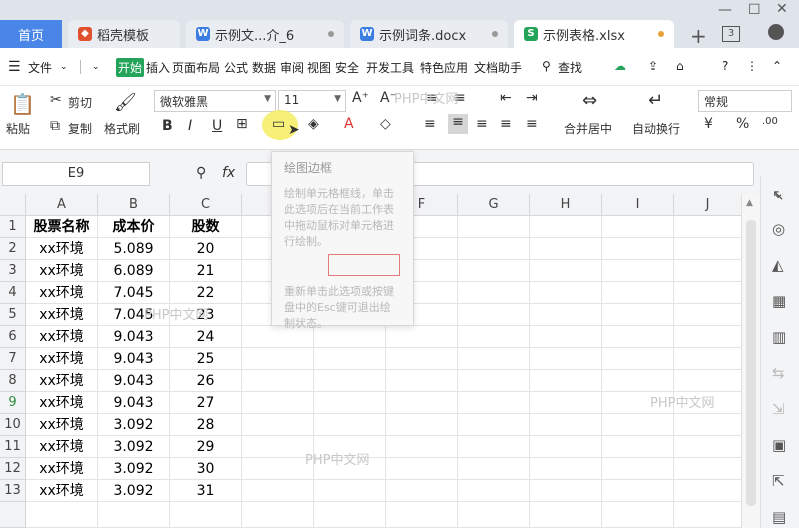  I want to click on wrap-text-button: 自动换行, so click(656, 128).